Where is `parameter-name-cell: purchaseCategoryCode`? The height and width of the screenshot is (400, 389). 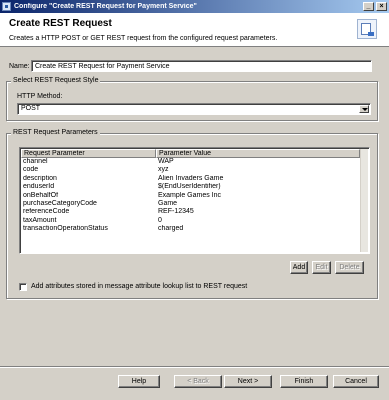
parameter-name-cell: purchaseCategoryCode is located at coordinates (60, 203).